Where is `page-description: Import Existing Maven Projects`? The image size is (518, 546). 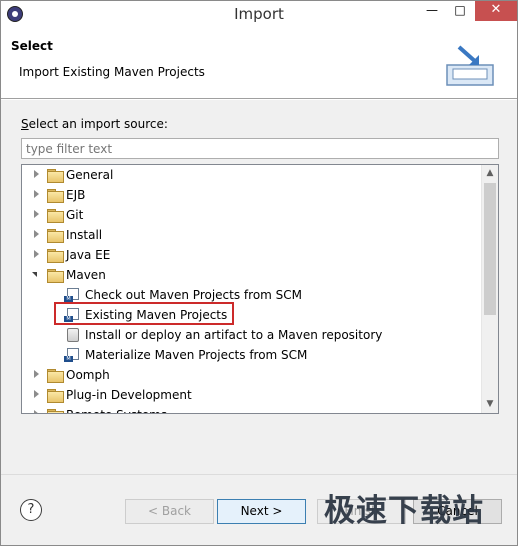 page-description: Import Existing Maven Projects is located at coordinates (112, 72).